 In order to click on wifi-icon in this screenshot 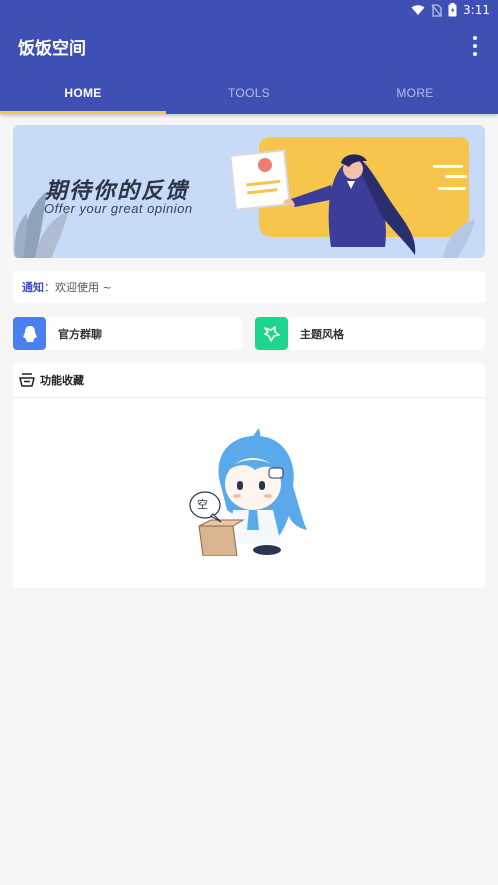, I will do `click(418, 10)`.